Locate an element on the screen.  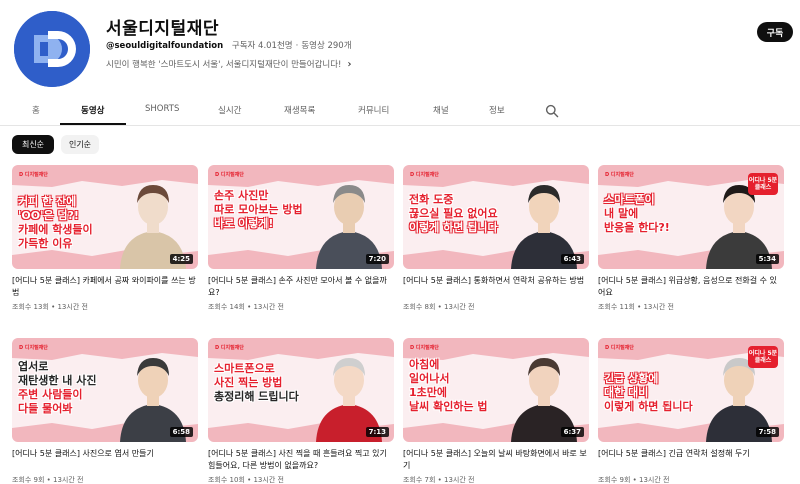
video-duration: 7:58 is located at coordinates (767, 432).